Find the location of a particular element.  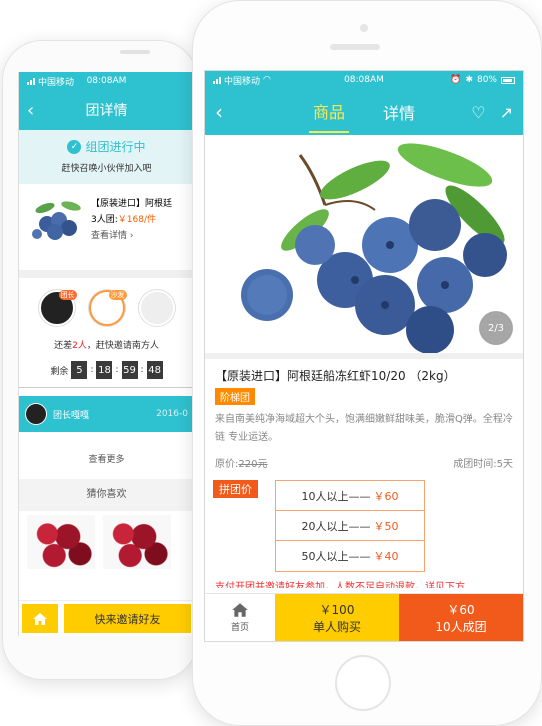

timer-digit: 18 is located at coordinates (104, 370).